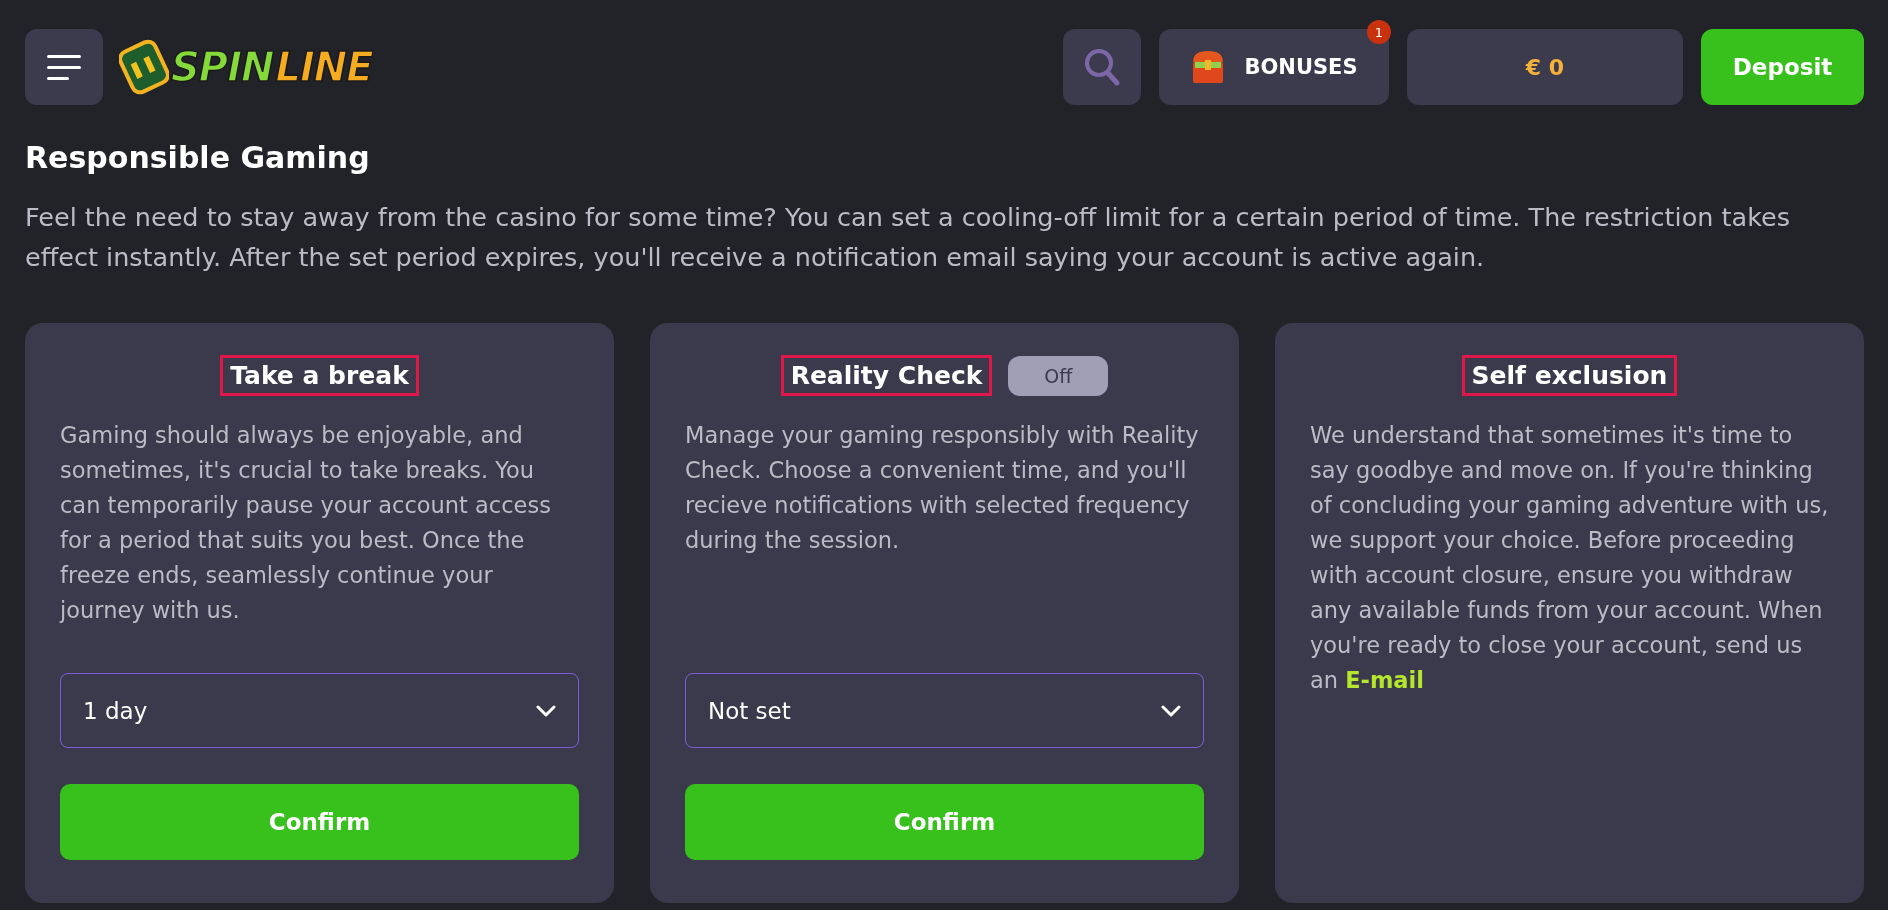 The width and height of the screenshot is (1888, 910). I want to click on menu-icon, so click(64, 67).